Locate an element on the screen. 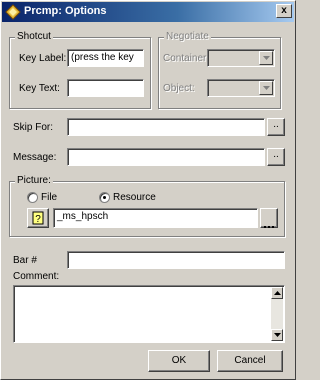 This screenshot has height=380, width=320. message-label: Message: is located at coordinates (35, 157).